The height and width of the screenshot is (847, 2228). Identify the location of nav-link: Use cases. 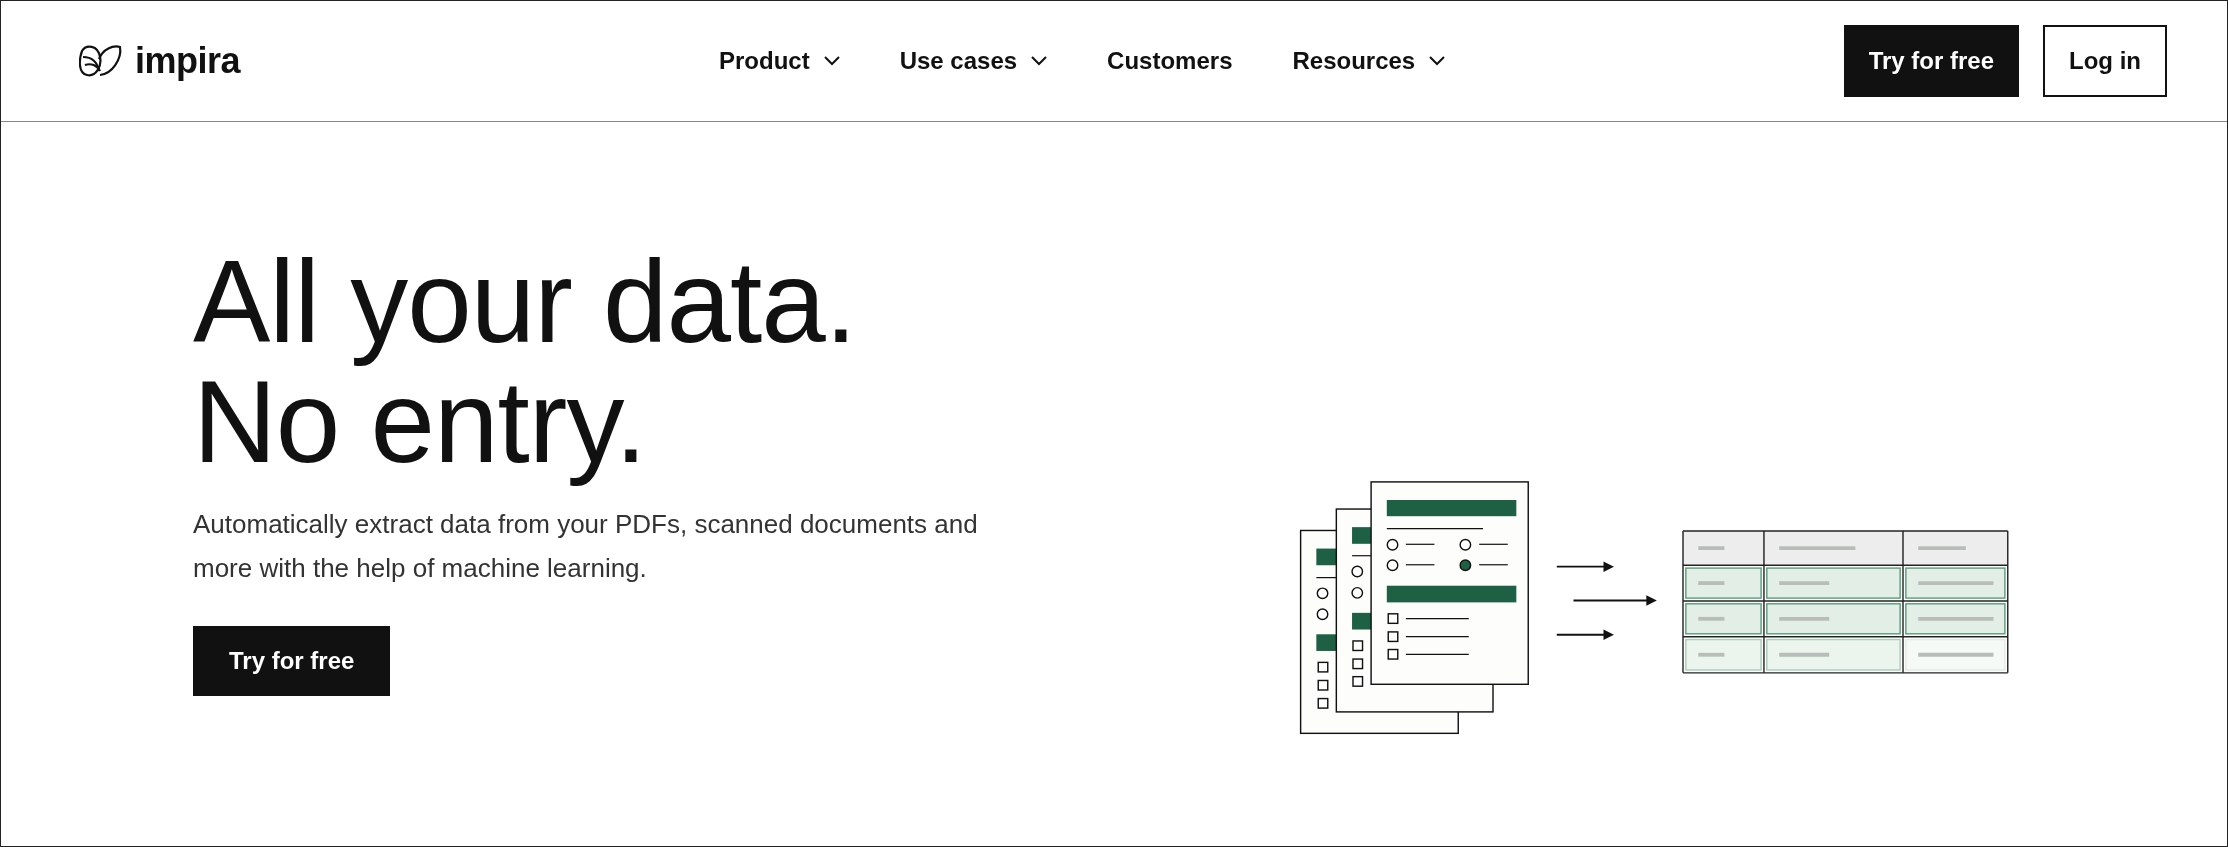
(973, 61).